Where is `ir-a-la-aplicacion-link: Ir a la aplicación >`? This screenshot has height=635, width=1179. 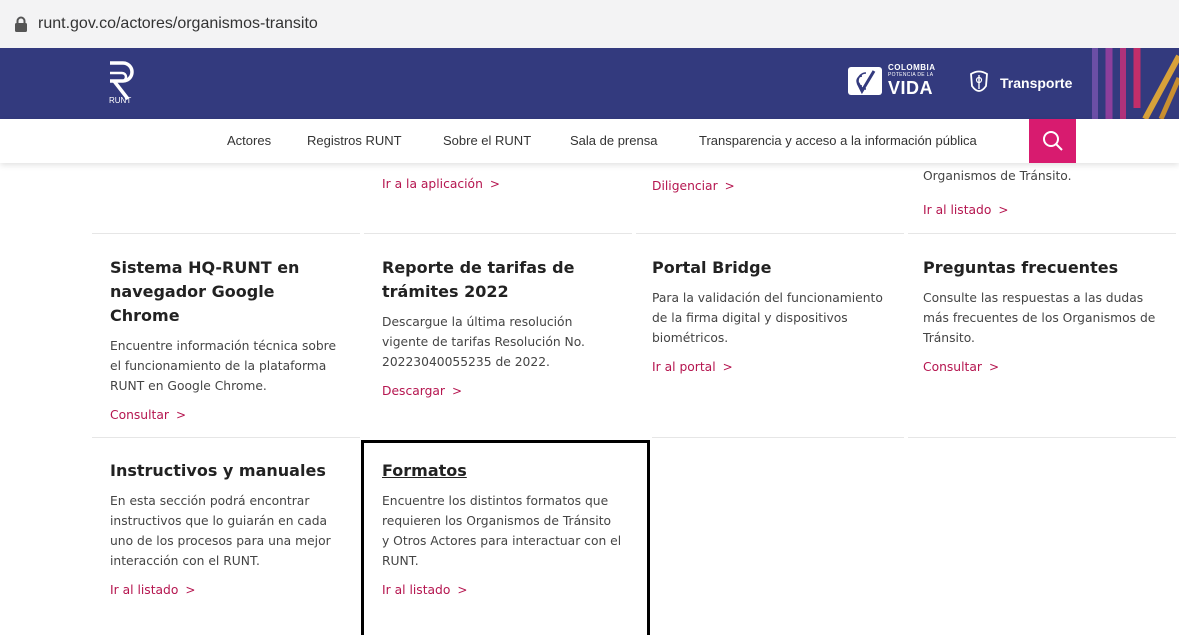 ir-a-la-aplicacion-link: Ir a la aplicación > is located at coordinates (441, 184).